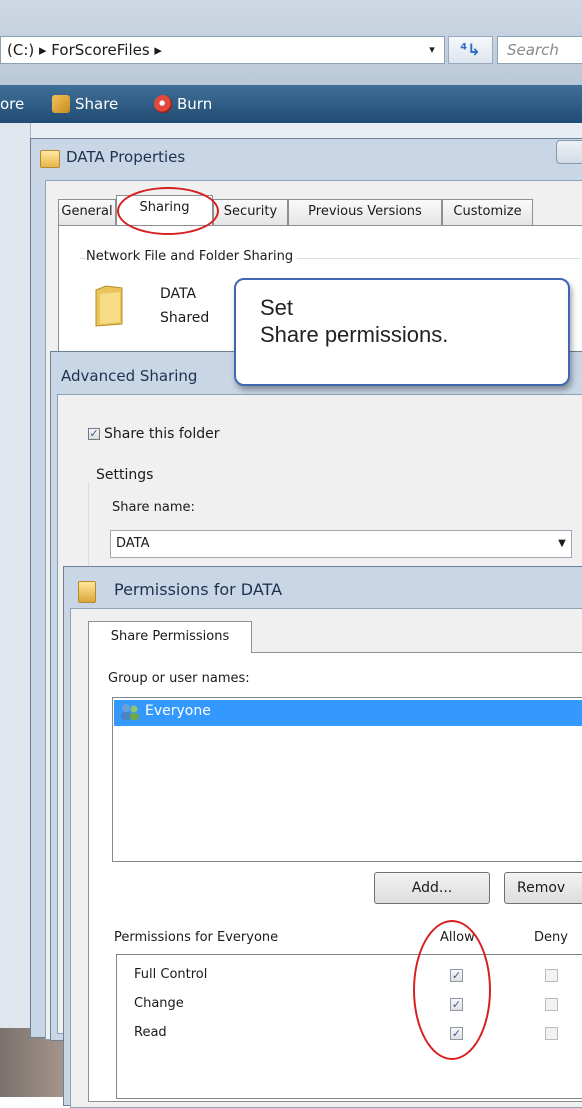 The height and width of the screenshot is (1108, 582). Describe the element at coordinates (185, 318) in the screenshot. I see `folder-share-state: Shared` at that location.